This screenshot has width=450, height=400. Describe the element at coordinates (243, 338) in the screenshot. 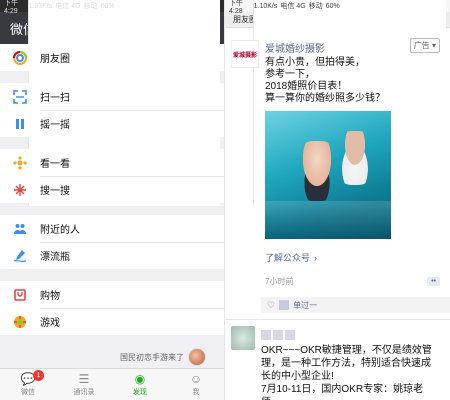

I see `post-avatar` at that location.